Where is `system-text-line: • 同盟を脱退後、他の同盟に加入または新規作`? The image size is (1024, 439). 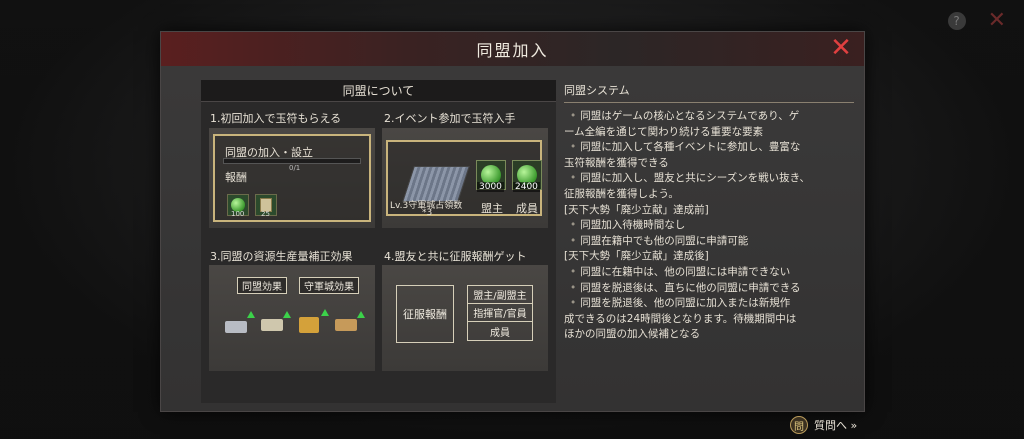
system-text-line: • 同盟を脱退後、他の同盟に加入または新規作 is located at coordinates (709, 304).